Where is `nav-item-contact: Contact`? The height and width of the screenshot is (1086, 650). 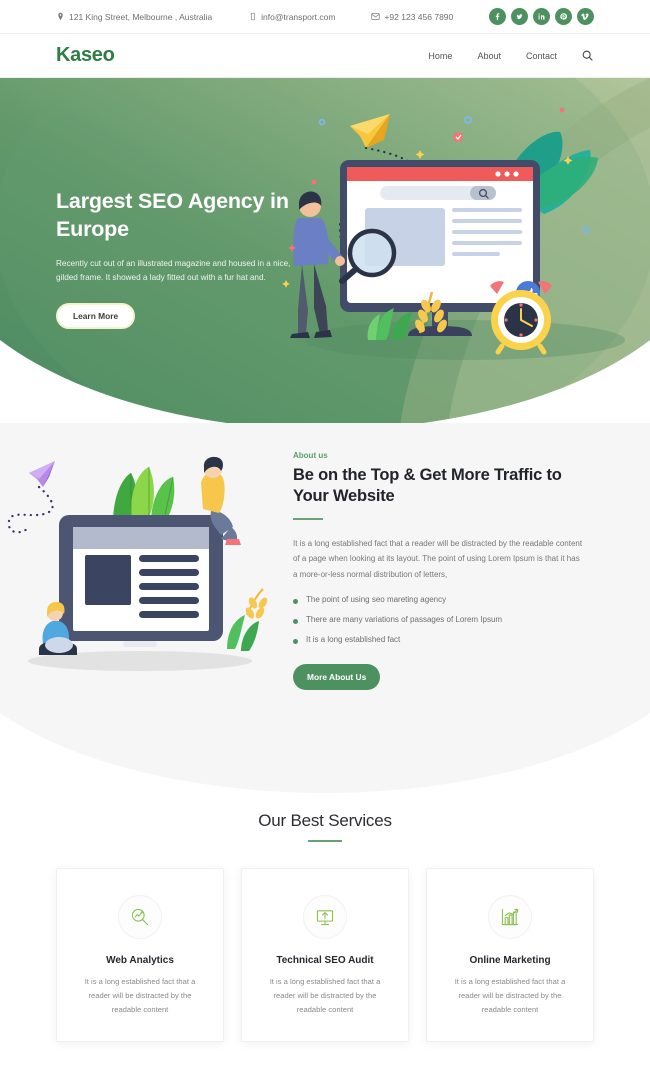
nav-item-contact: Contact is located at coordinates (541, 56).